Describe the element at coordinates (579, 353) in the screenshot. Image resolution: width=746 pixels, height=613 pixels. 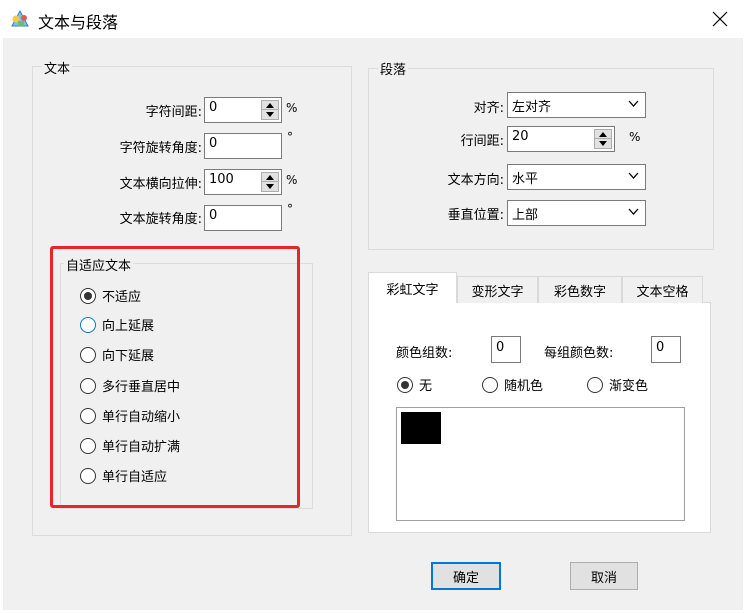
I see `colors-per-group-label: 每组颜色数:` at that location.